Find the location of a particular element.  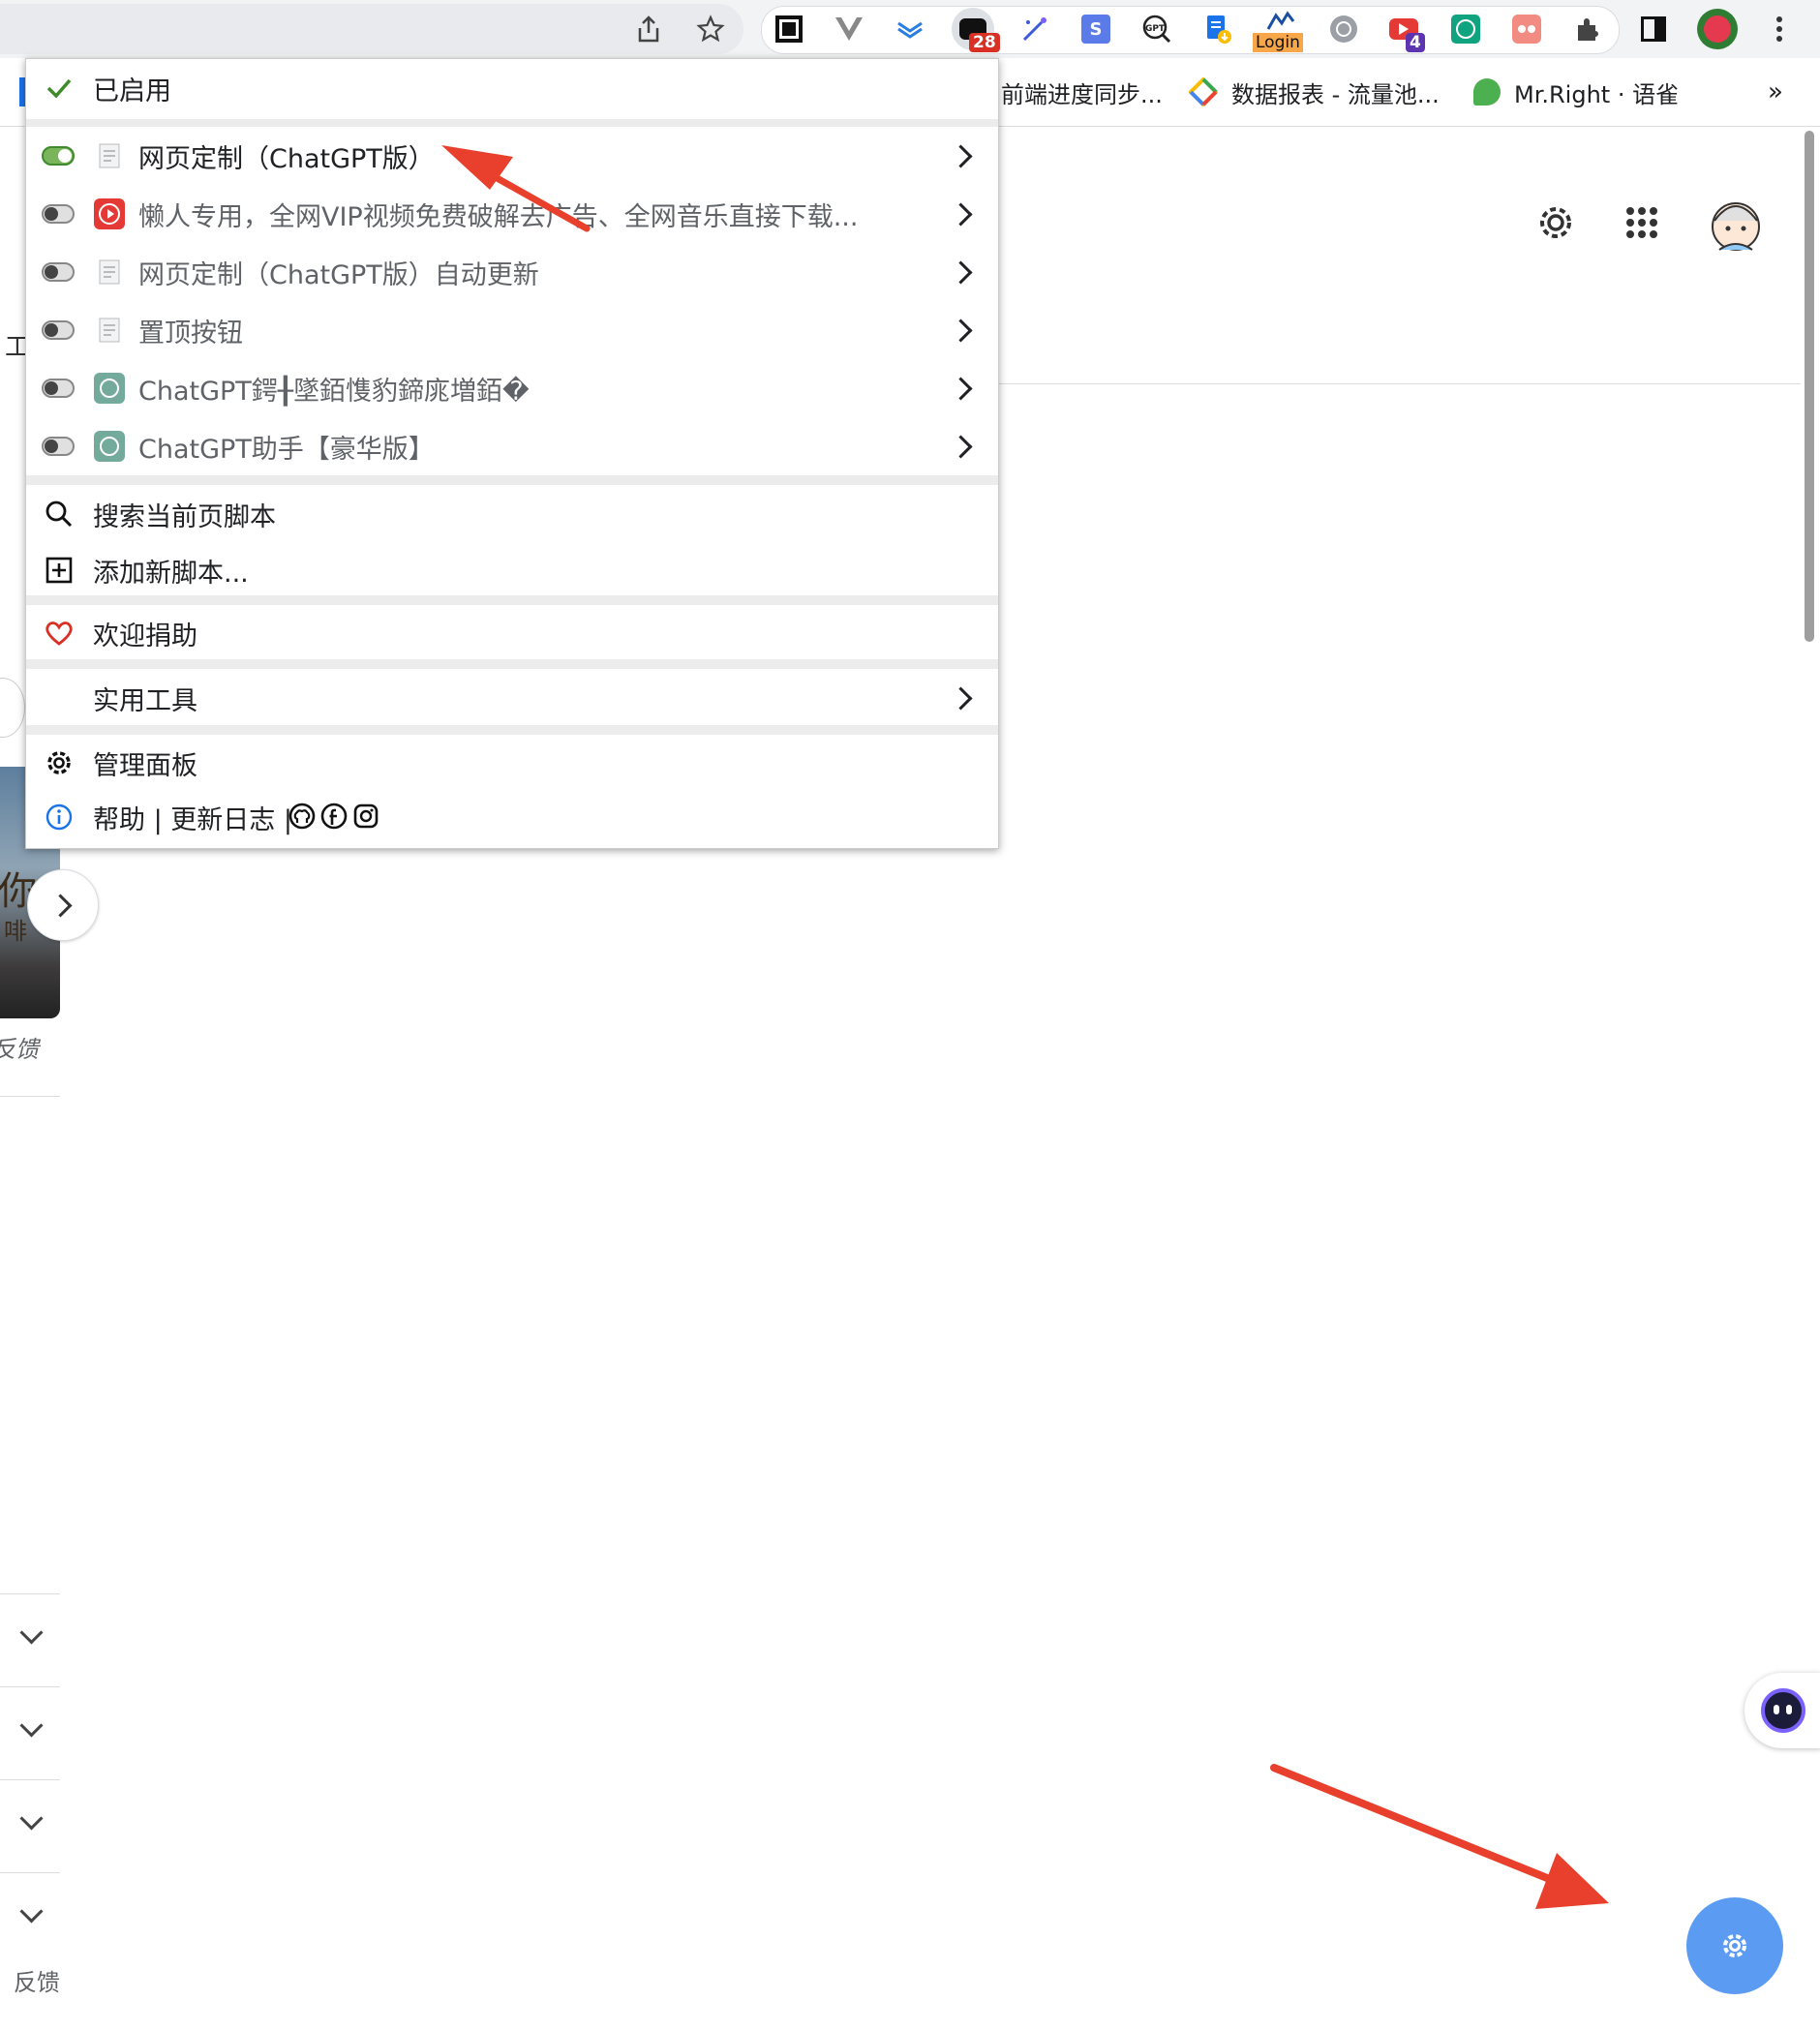

annotation-arrow-gear is located at coordinates (1440, 1836).